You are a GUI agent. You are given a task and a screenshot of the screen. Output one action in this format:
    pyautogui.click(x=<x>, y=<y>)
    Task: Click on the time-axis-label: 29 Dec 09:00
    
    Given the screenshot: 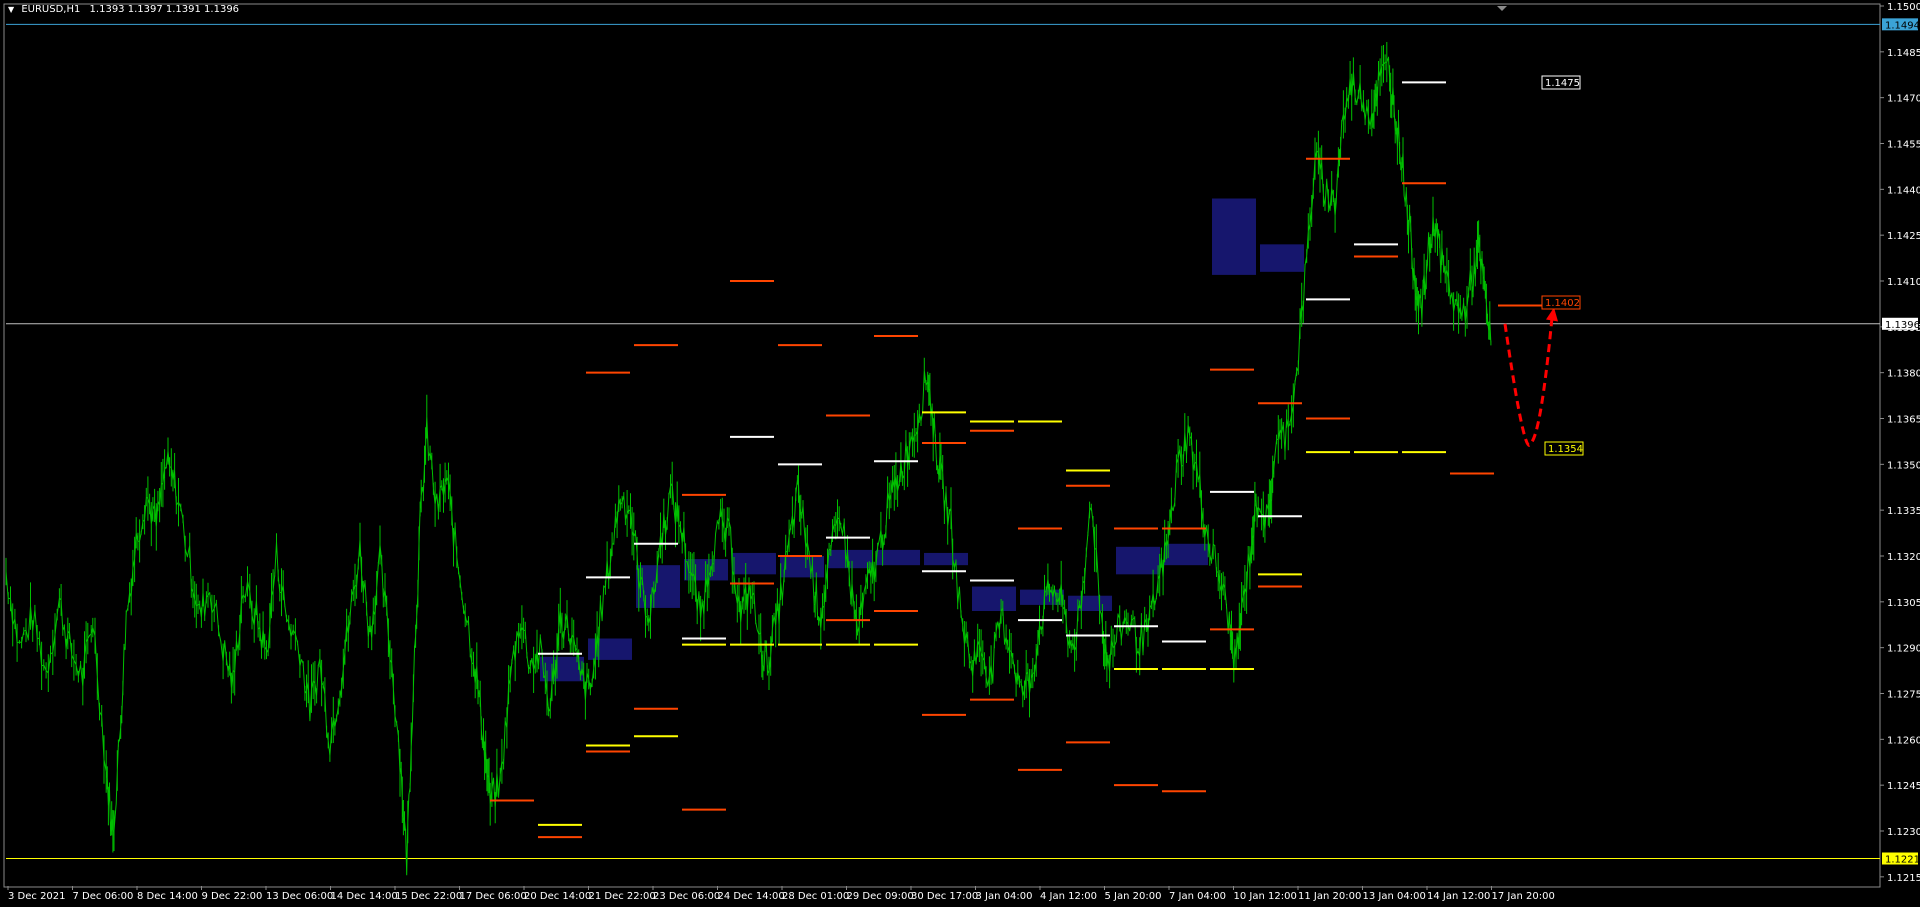 What is the action you would take?
    pyautogui.click(x=880, y=896)
    